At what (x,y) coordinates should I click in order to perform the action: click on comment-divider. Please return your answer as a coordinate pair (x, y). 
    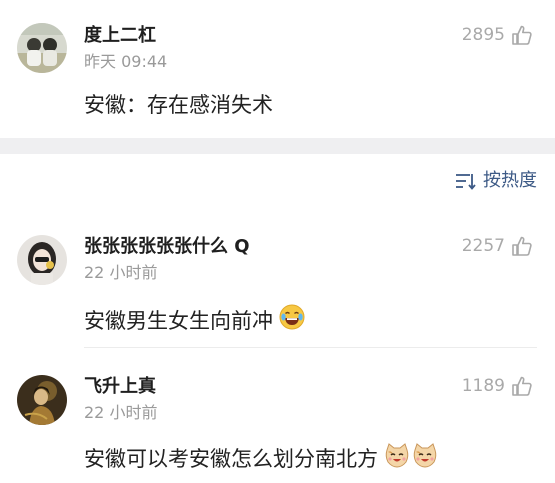
    Looking at the image, I should click on (310, 347).